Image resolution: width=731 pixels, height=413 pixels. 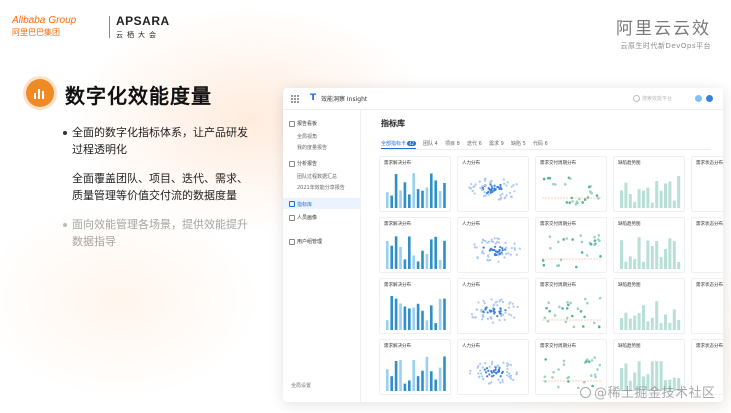 What do you see at coordinates (317, 176) in the screenshot?
I see `sidebar-item-team: 团队过程数据汇总` at bounding box center [317, 176].